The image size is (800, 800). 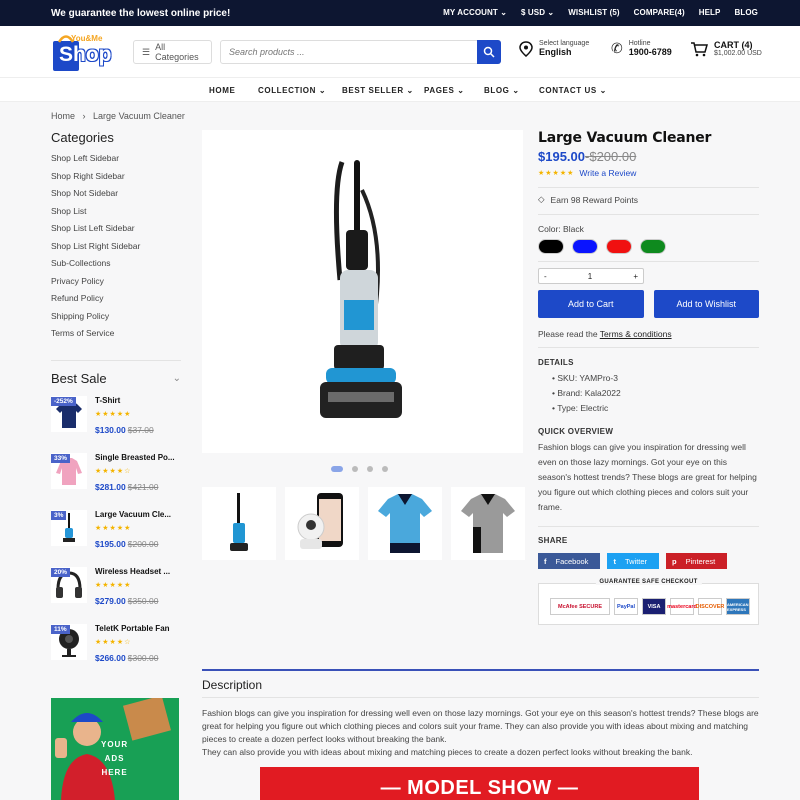 I want to click on thumbnail-camera-phone, so click(x=322, y=523).